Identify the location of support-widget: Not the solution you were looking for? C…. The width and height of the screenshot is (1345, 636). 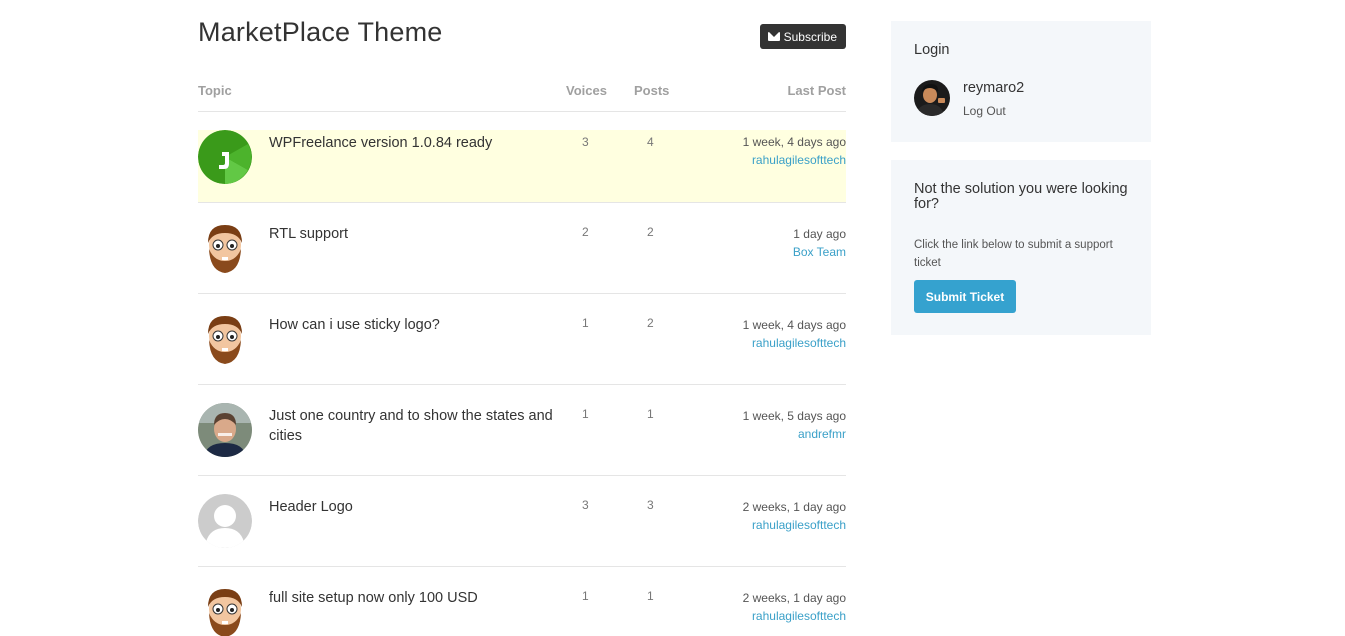
(1021, 247).